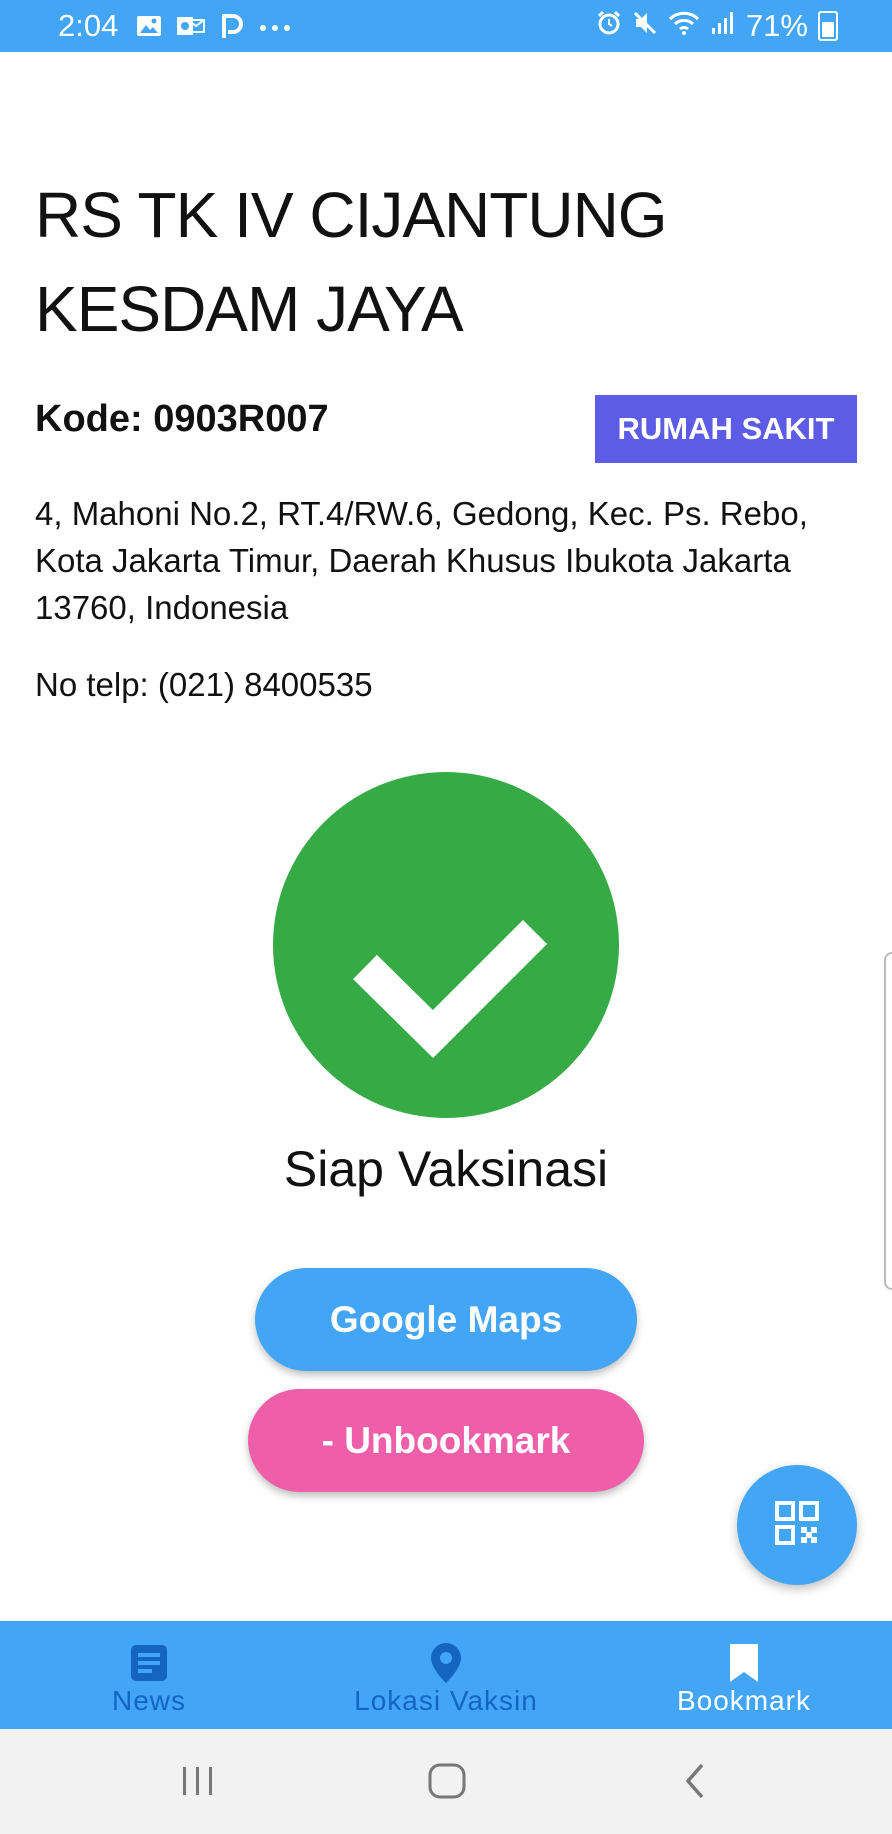 This screenshot has width=892, height=1834. I want to click on facility-name: RS TK IV CIJANTUNG KESDAM JAYA, so click(351, 262).